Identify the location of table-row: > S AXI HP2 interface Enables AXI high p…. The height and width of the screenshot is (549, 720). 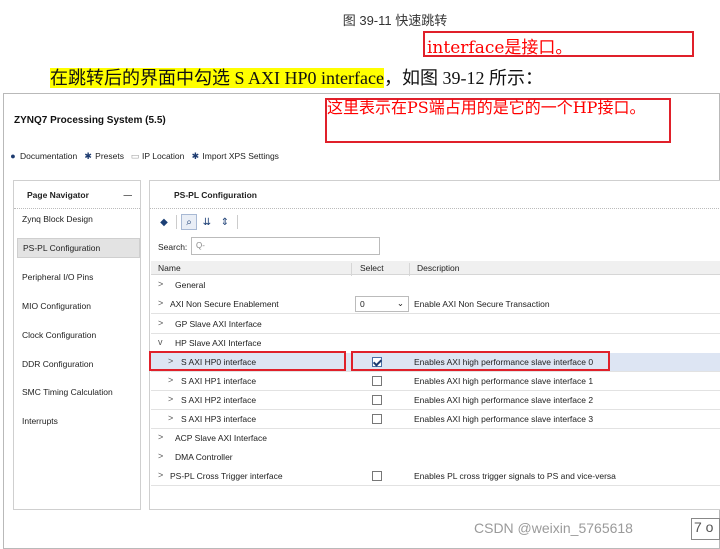
(435, 400).